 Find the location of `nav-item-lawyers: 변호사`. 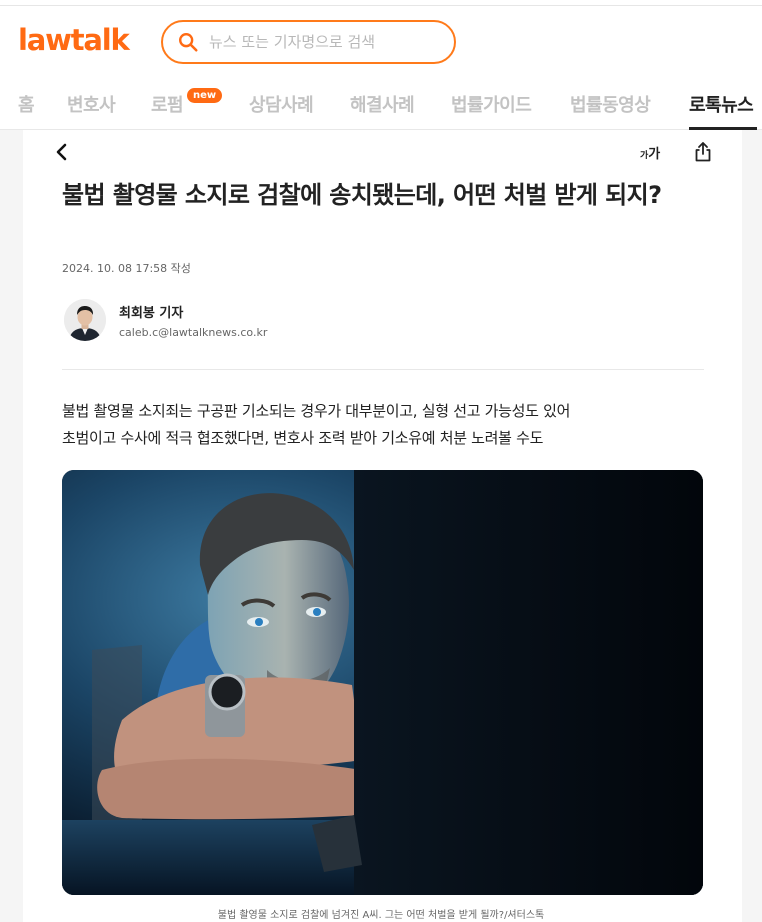

nav-item-lawyers: 변호사 is located at coordinates (91, 104).